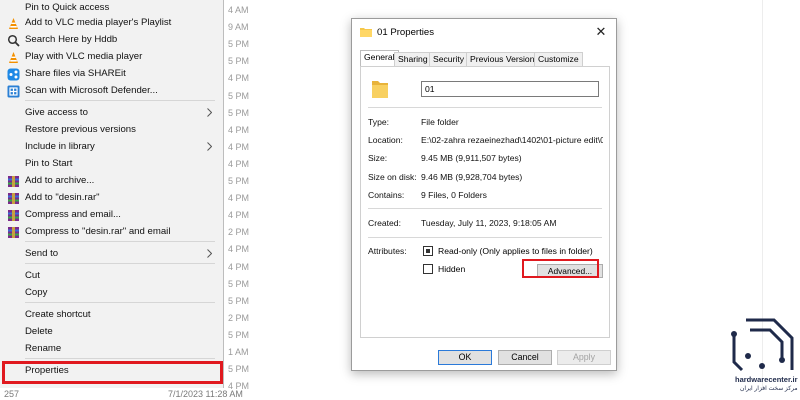  Describe the element at coordinates (766, 379) in the screenshot. I see `watermark-name: hardwarecenter.ir` at that location.